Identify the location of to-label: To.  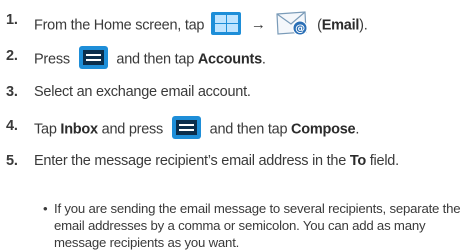
(357, 161).